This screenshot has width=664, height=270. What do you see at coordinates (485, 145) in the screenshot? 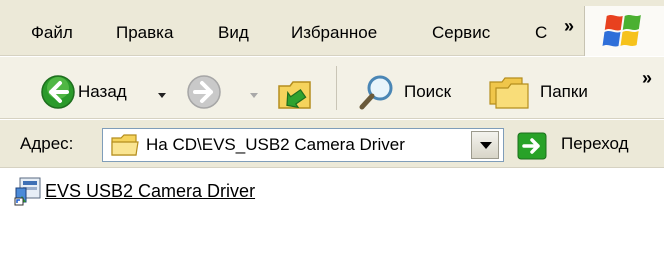
I see `address-dropdown-button` at bounding box center [485, 145].